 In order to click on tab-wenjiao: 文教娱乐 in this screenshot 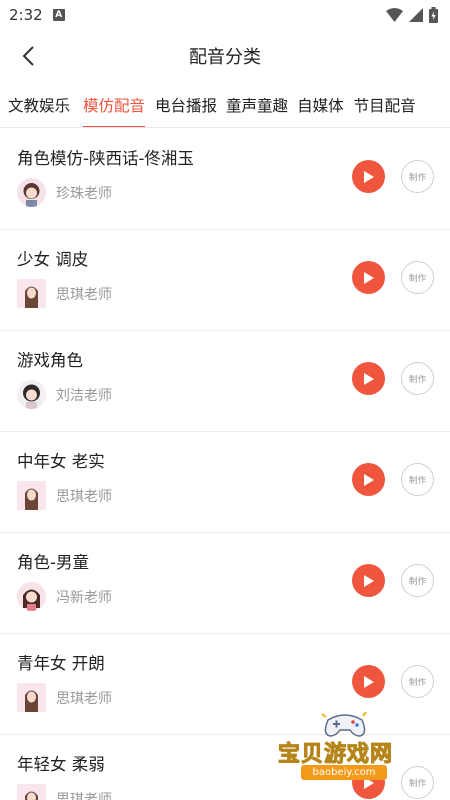, I will do `click(39, 104)`.